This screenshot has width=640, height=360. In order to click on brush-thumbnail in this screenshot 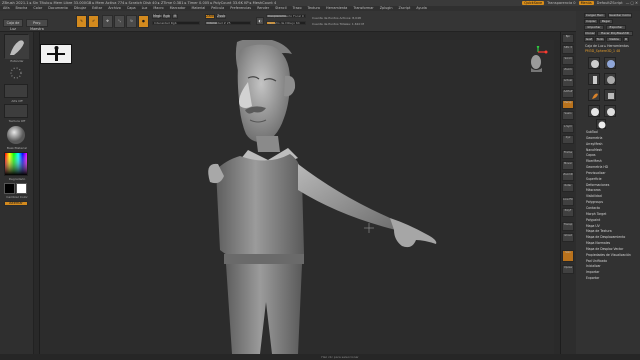, I will do `click(16, 46)`.